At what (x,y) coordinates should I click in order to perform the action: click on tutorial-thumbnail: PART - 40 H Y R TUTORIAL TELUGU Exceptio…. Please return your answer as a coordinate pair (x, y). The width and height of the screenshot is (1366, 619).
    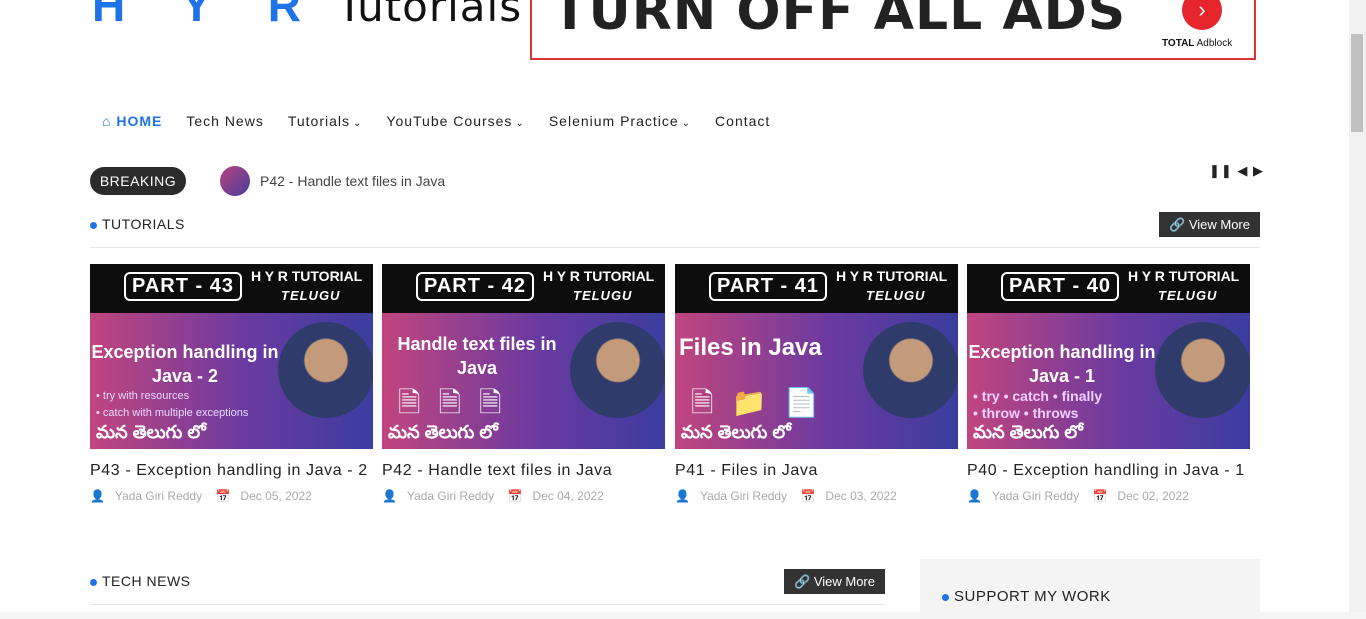
    Looking at the image, I should click on (1108, 356).